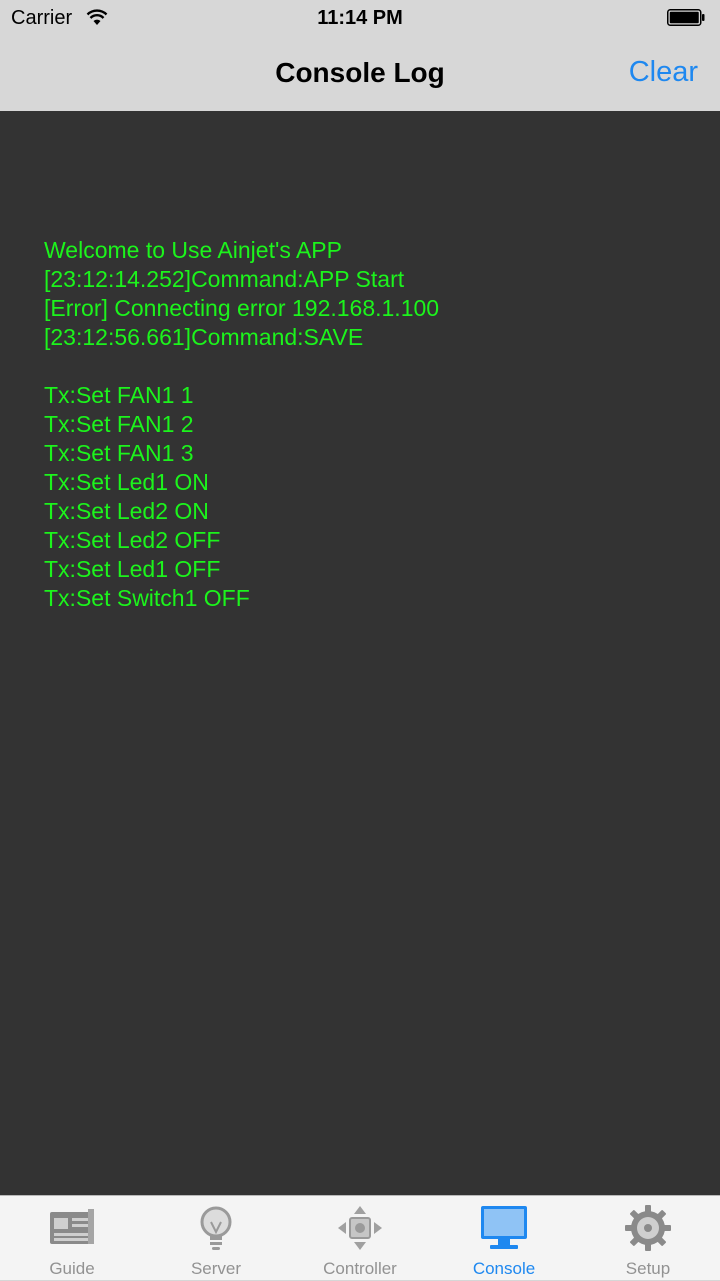 This screenshot has width=720, height=1281. I want to click on console-line: Tx:Set Led2 ON, so click(126, 511).